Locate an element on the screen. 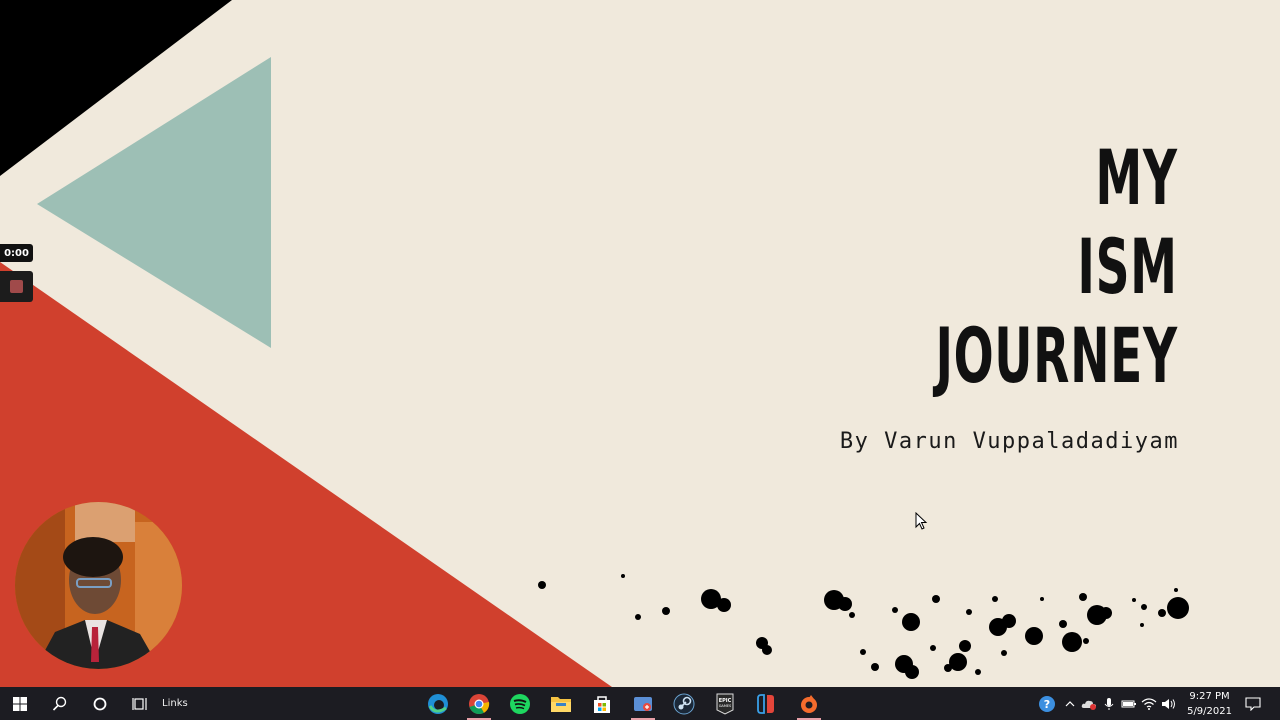 Image resolution: width=1280 pixels, height=720 pixels. task-view-button is located at coordinates (140, 703).